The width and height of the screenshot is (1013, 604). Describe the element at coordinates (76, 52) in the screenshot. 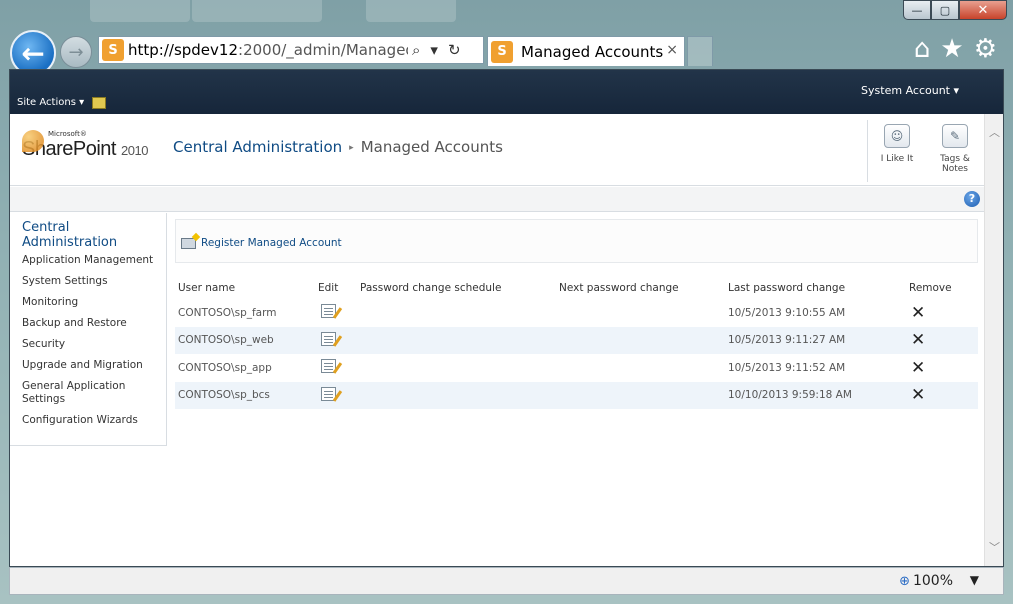

I see `forward-button: →` at that location.